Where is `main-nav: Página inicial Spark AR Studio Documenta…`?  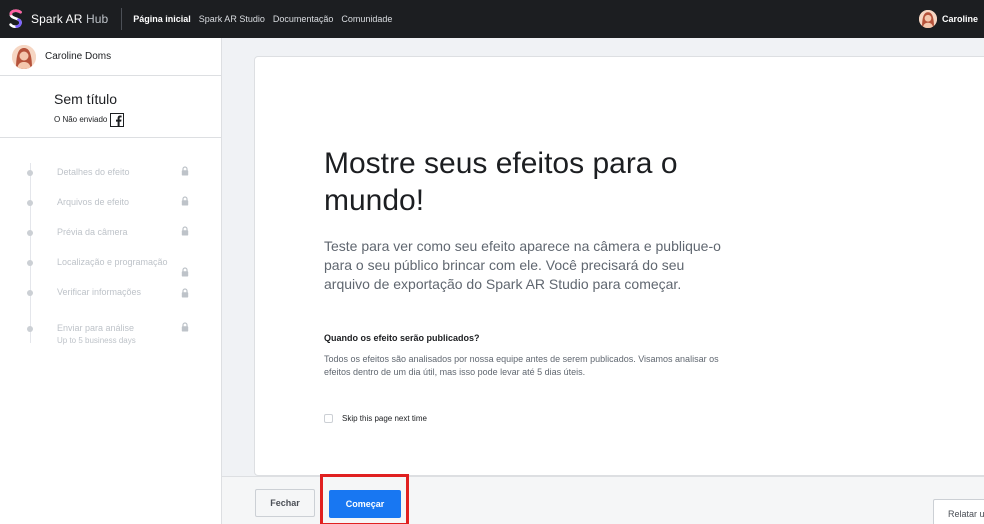
main-nav: Página inicial Spark AR Studio Documenta… is located at coordinates (266, 19).